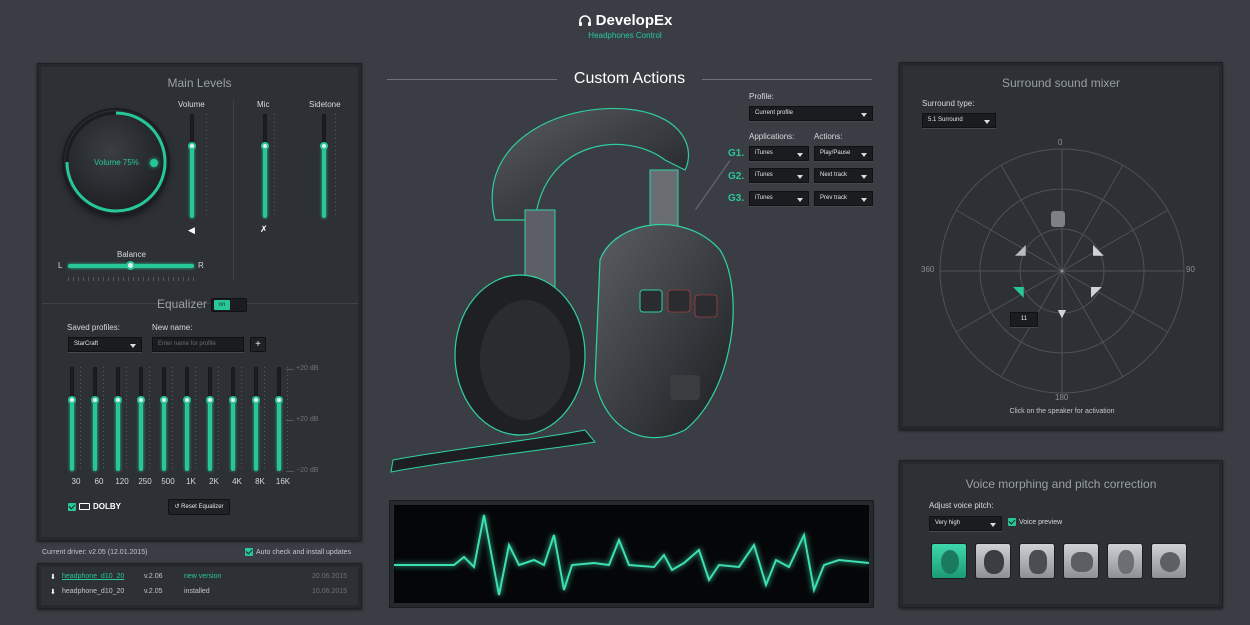 The width and height of the screenshot is (1250, 625). What do you see at coordinates (1020, 249) in the screenshot?
I see `front-left-speaker-icon: ◢` at bounding box center [1020, 249].